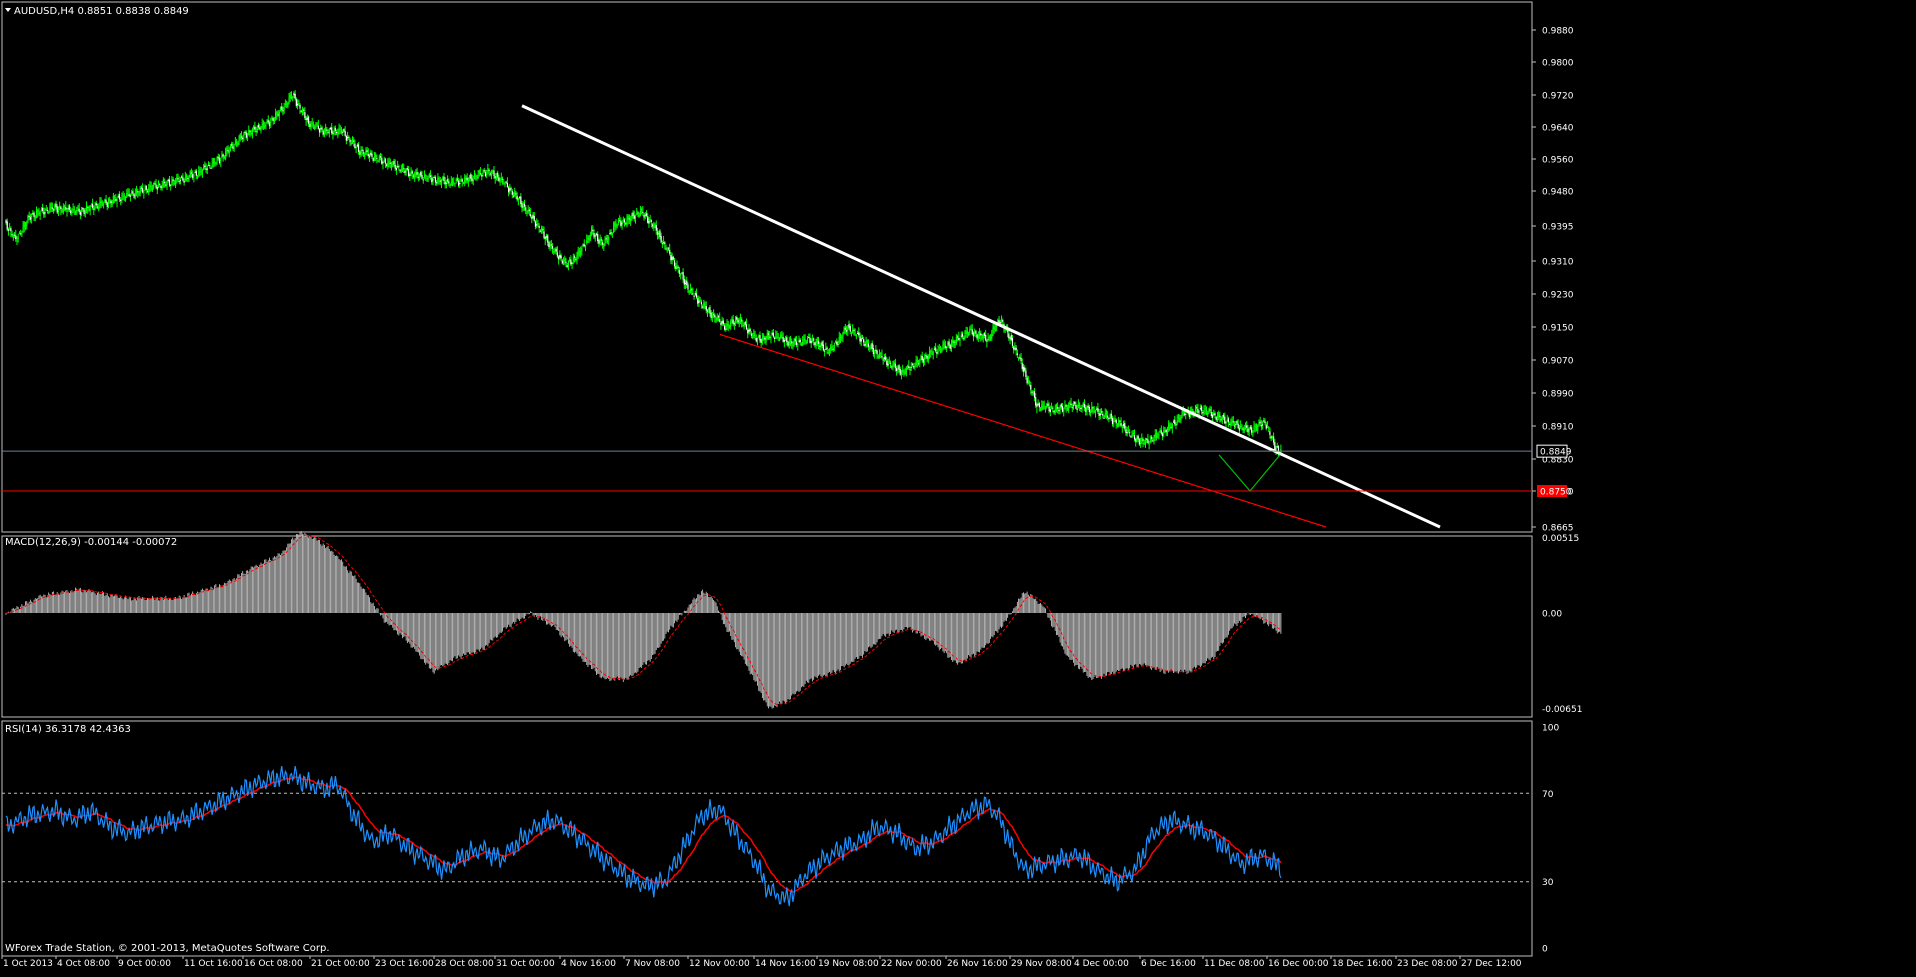 The width and height of the screenshot is (1916, 977). I want to click on rsi-indicator, so click(767, 836).